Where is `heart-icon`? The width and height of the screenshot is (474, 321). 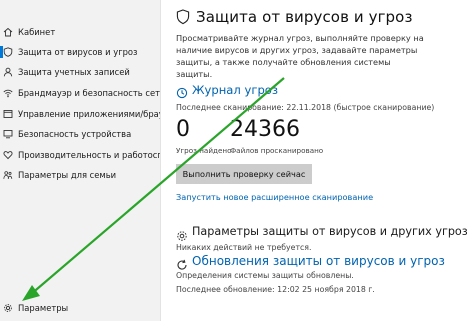
heart-icon is located at coordinates (8, 155).